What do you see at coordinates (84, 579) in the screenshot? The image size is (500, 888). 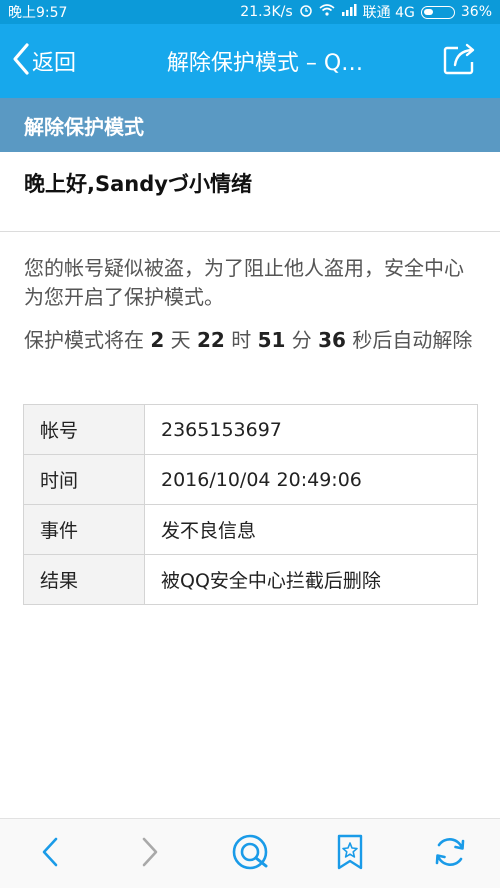 I see `table-key: 结果` at bounding box center [84, 579].